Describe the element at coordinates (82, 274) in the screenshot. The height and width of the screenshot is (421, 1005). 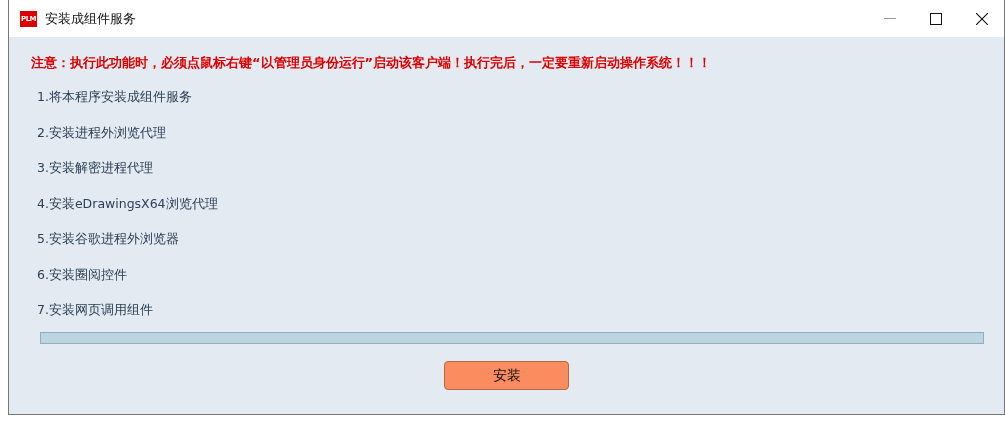
I see `step-text: 6.安装圈阅控件` at that location.